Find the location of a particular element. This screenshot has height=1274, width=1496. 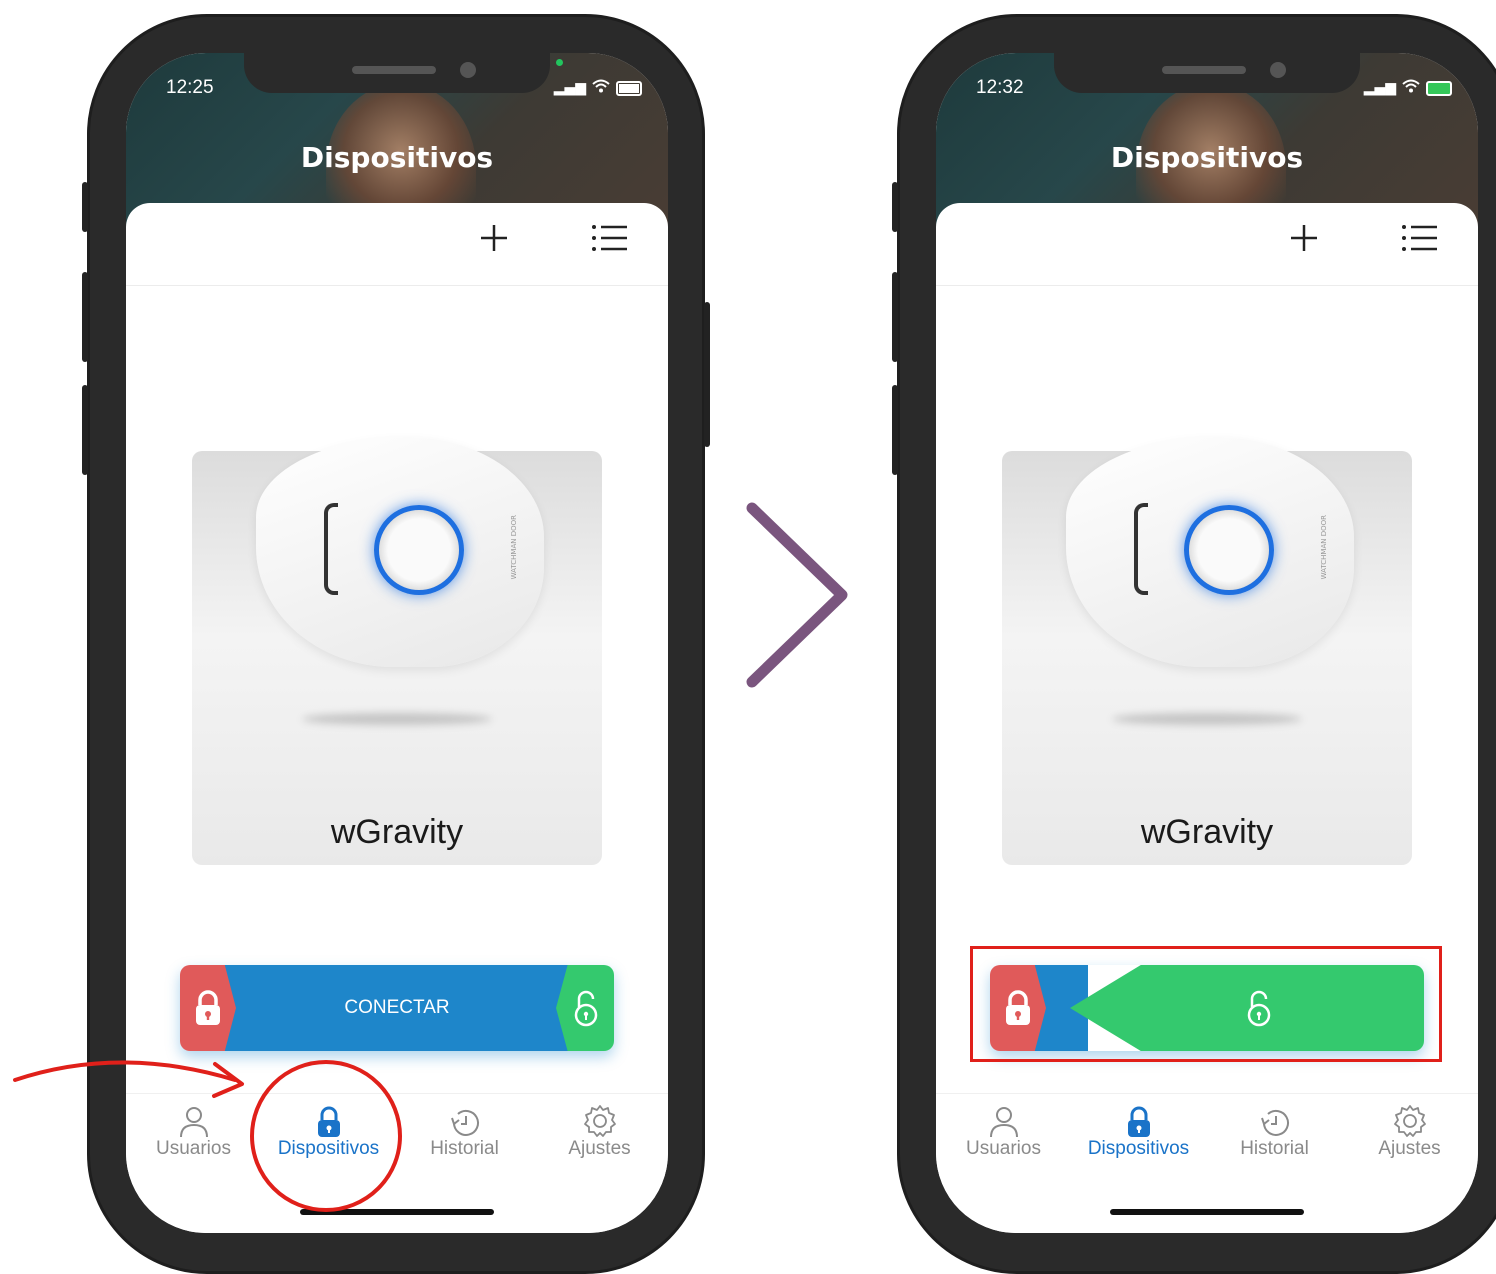

connect-label: CONECTAR is located at coordinates (397, 1007).